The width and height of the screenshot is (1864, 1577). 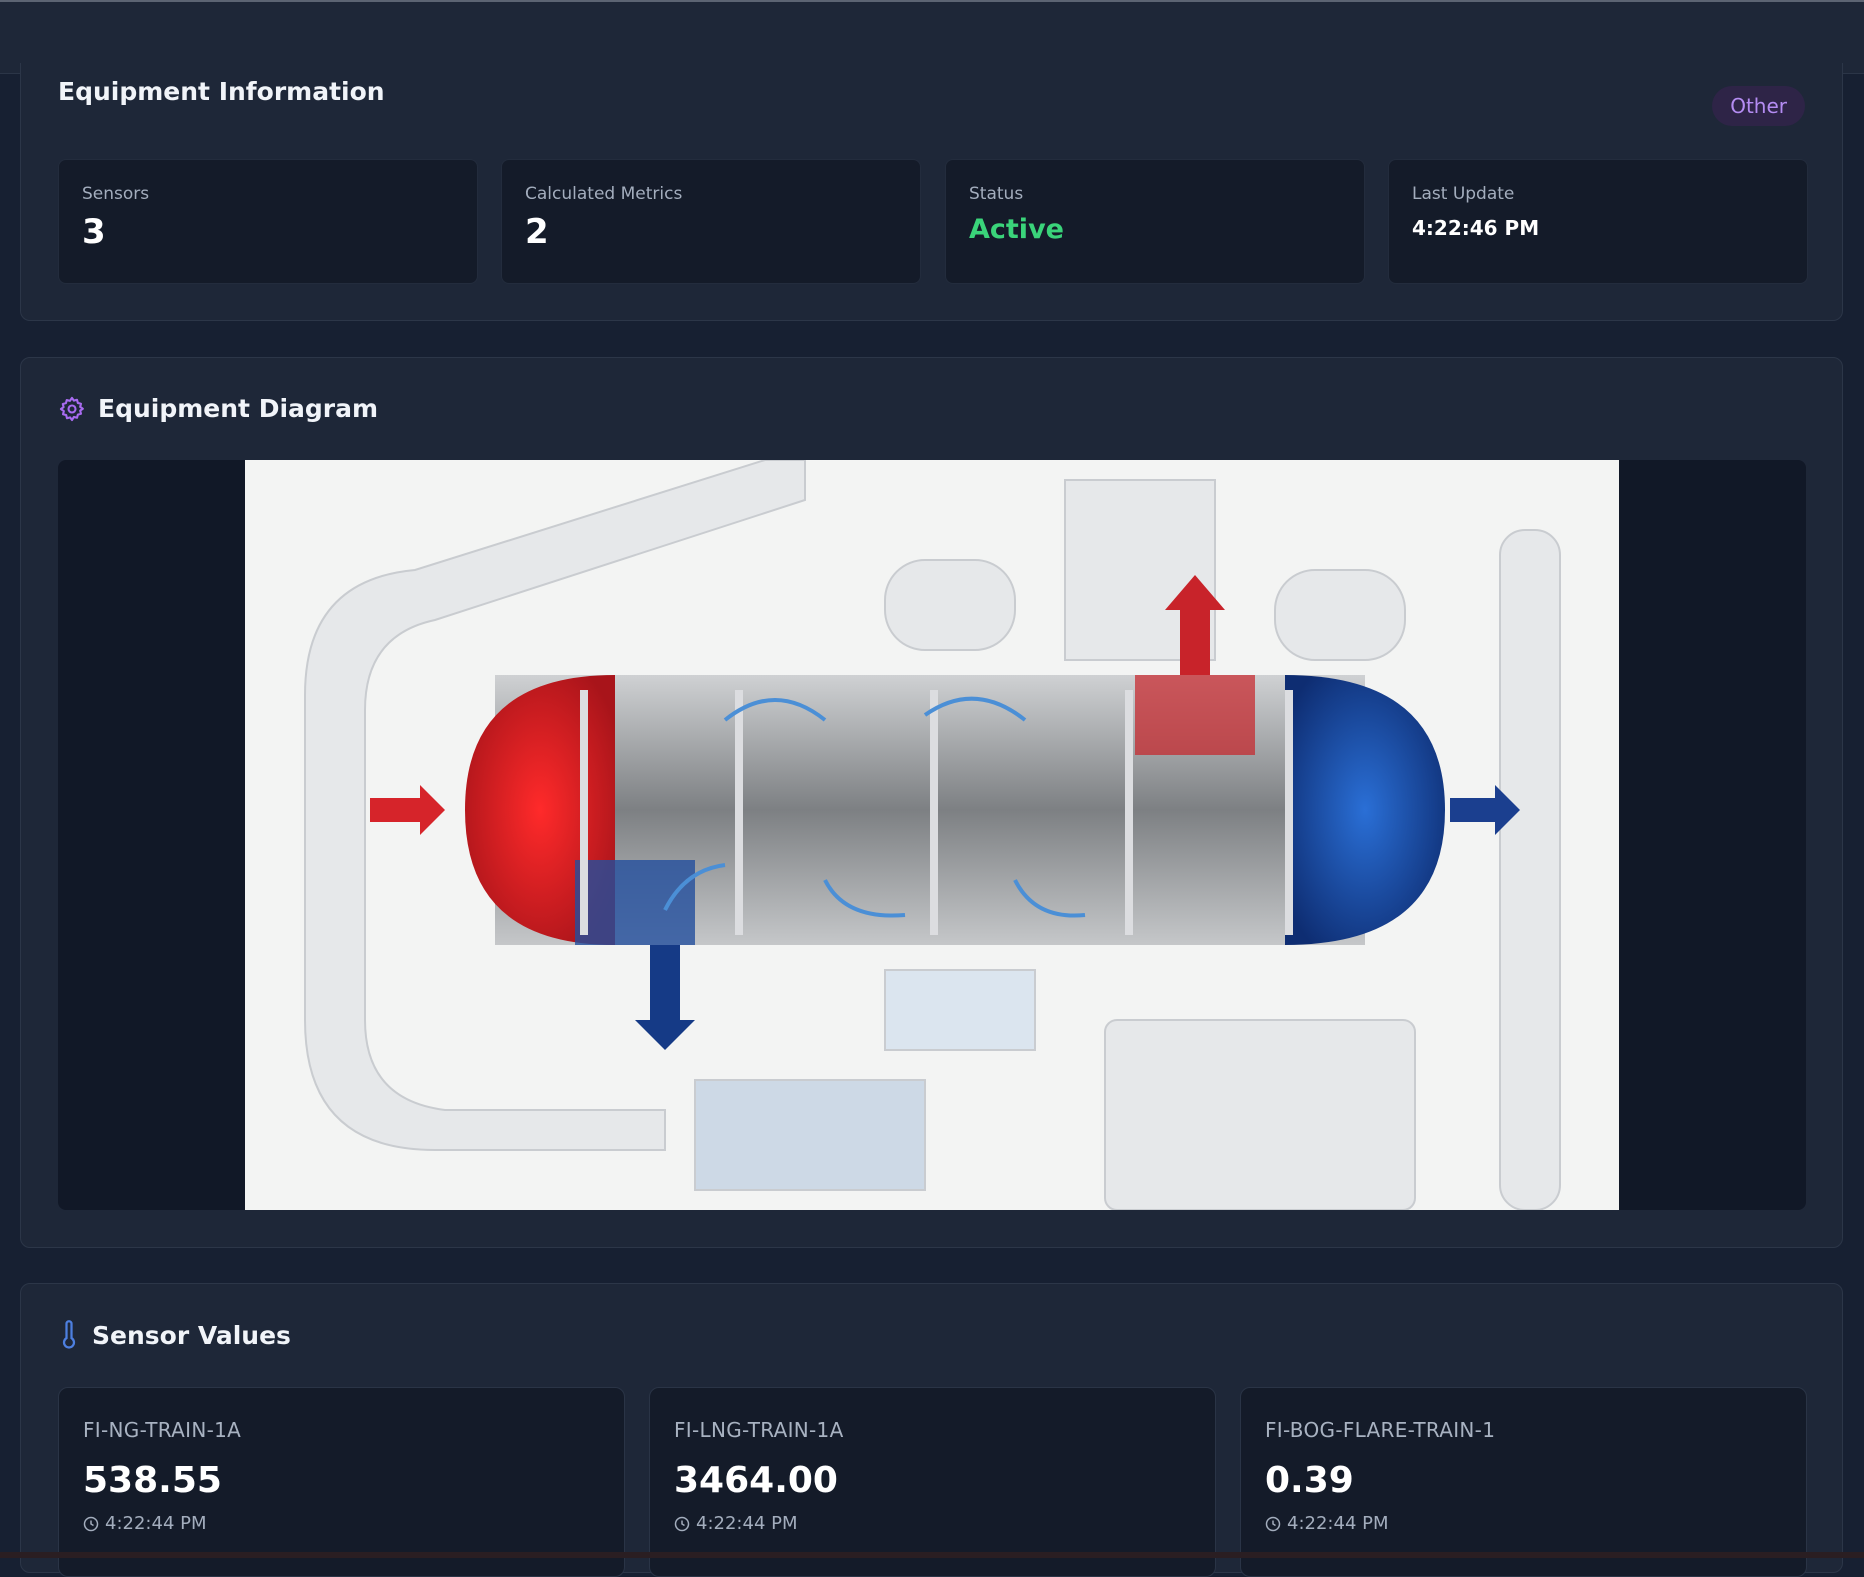 What do you see at coordinates (1463, 194) in the screenshot?
I see `stat-label: Last Update` at bounding box center [1463, 194].